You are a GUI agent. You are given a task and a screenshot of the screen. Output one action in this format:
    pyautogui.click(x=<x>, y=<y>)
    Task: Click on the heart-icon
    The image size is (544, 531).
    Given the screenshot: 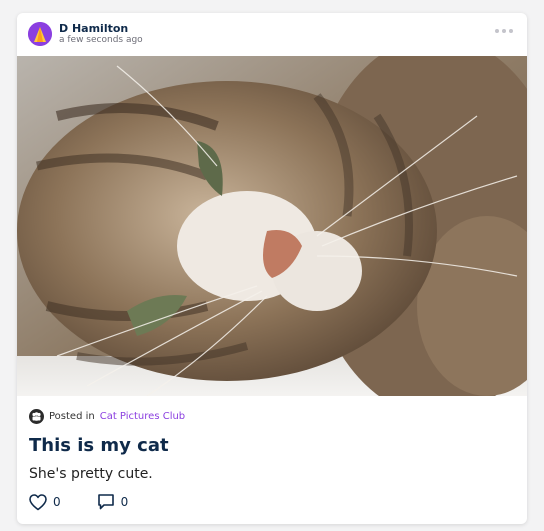 What is the action you would take?
    pyautogui.click(x=38, y=501)
    